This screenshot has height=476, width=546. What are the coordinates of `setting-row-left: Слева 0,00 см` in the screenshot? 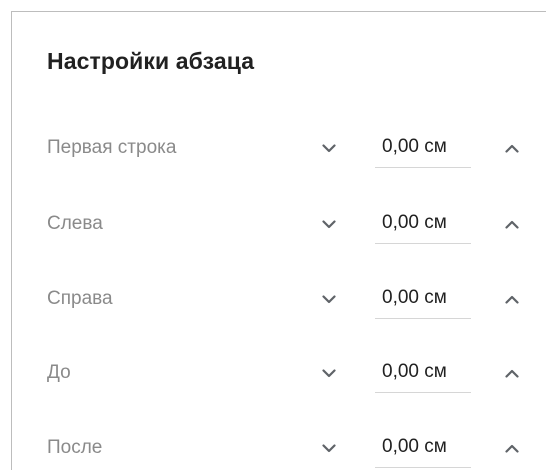 It's located at (279, 224).